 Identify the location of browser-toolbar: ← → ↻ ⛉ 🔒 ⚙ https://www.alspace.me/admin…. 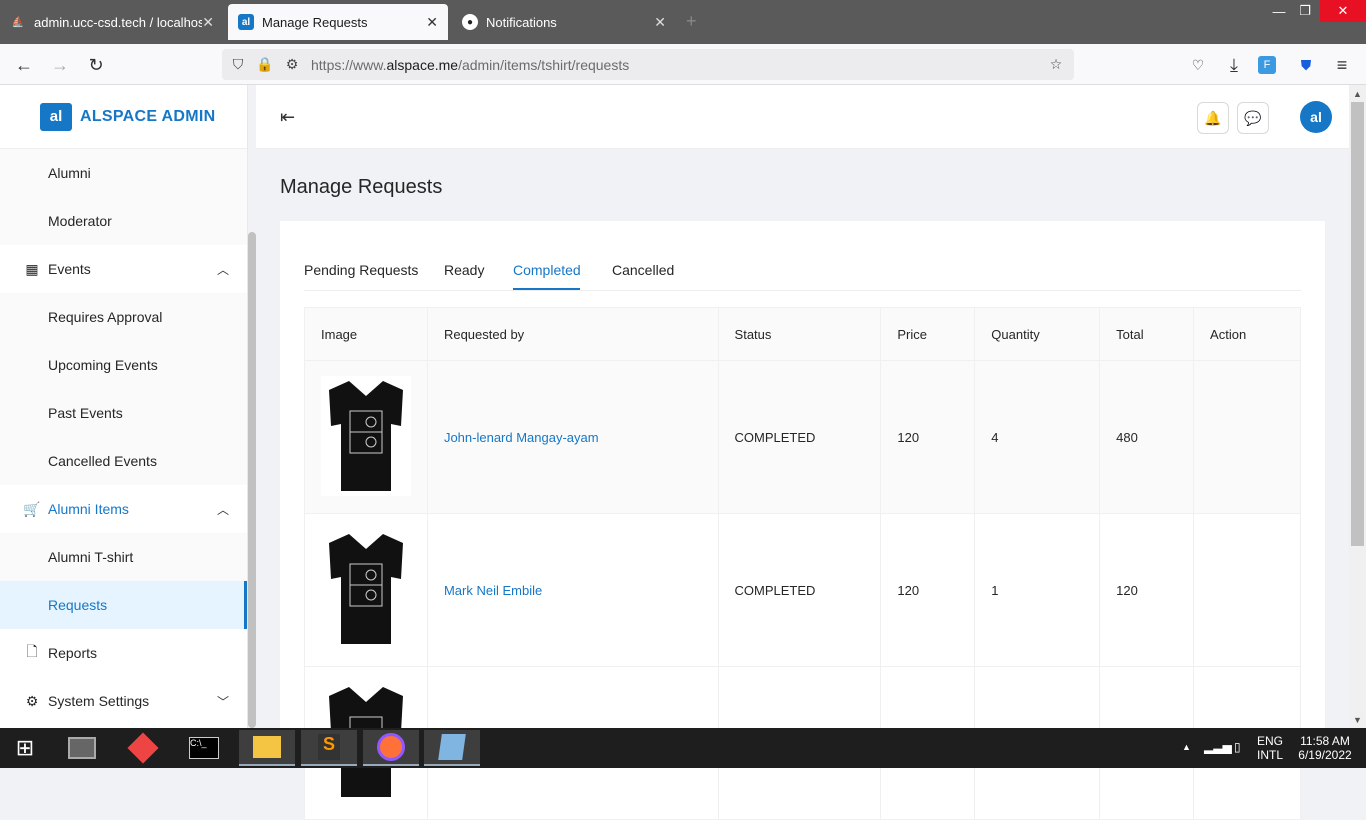
(683, 64).